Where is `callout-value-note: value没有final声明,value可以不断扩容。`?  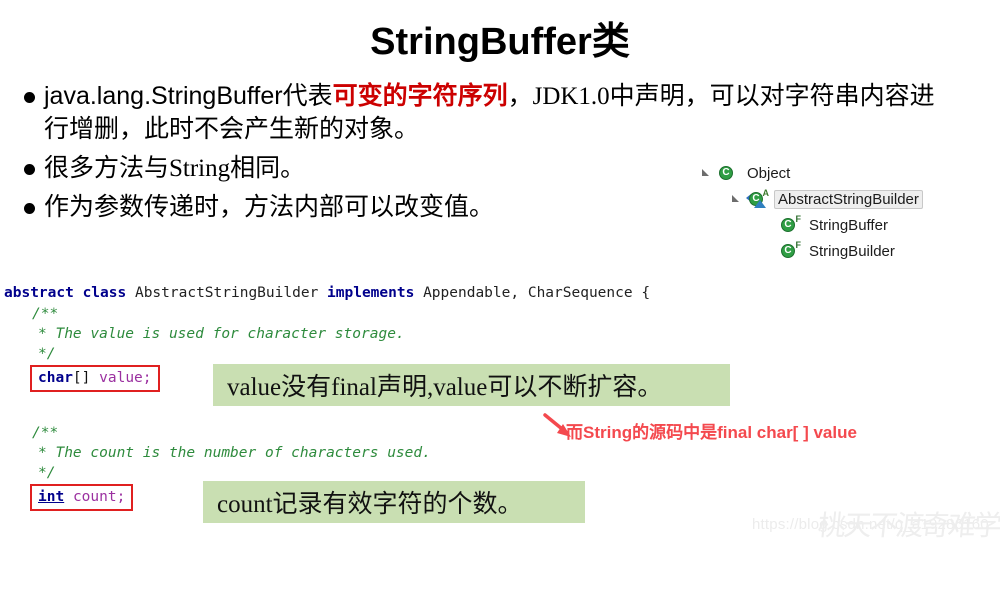
callout-value-note: value没有final声明,value可以不断扩容。 is located at coordinates (471, 385).